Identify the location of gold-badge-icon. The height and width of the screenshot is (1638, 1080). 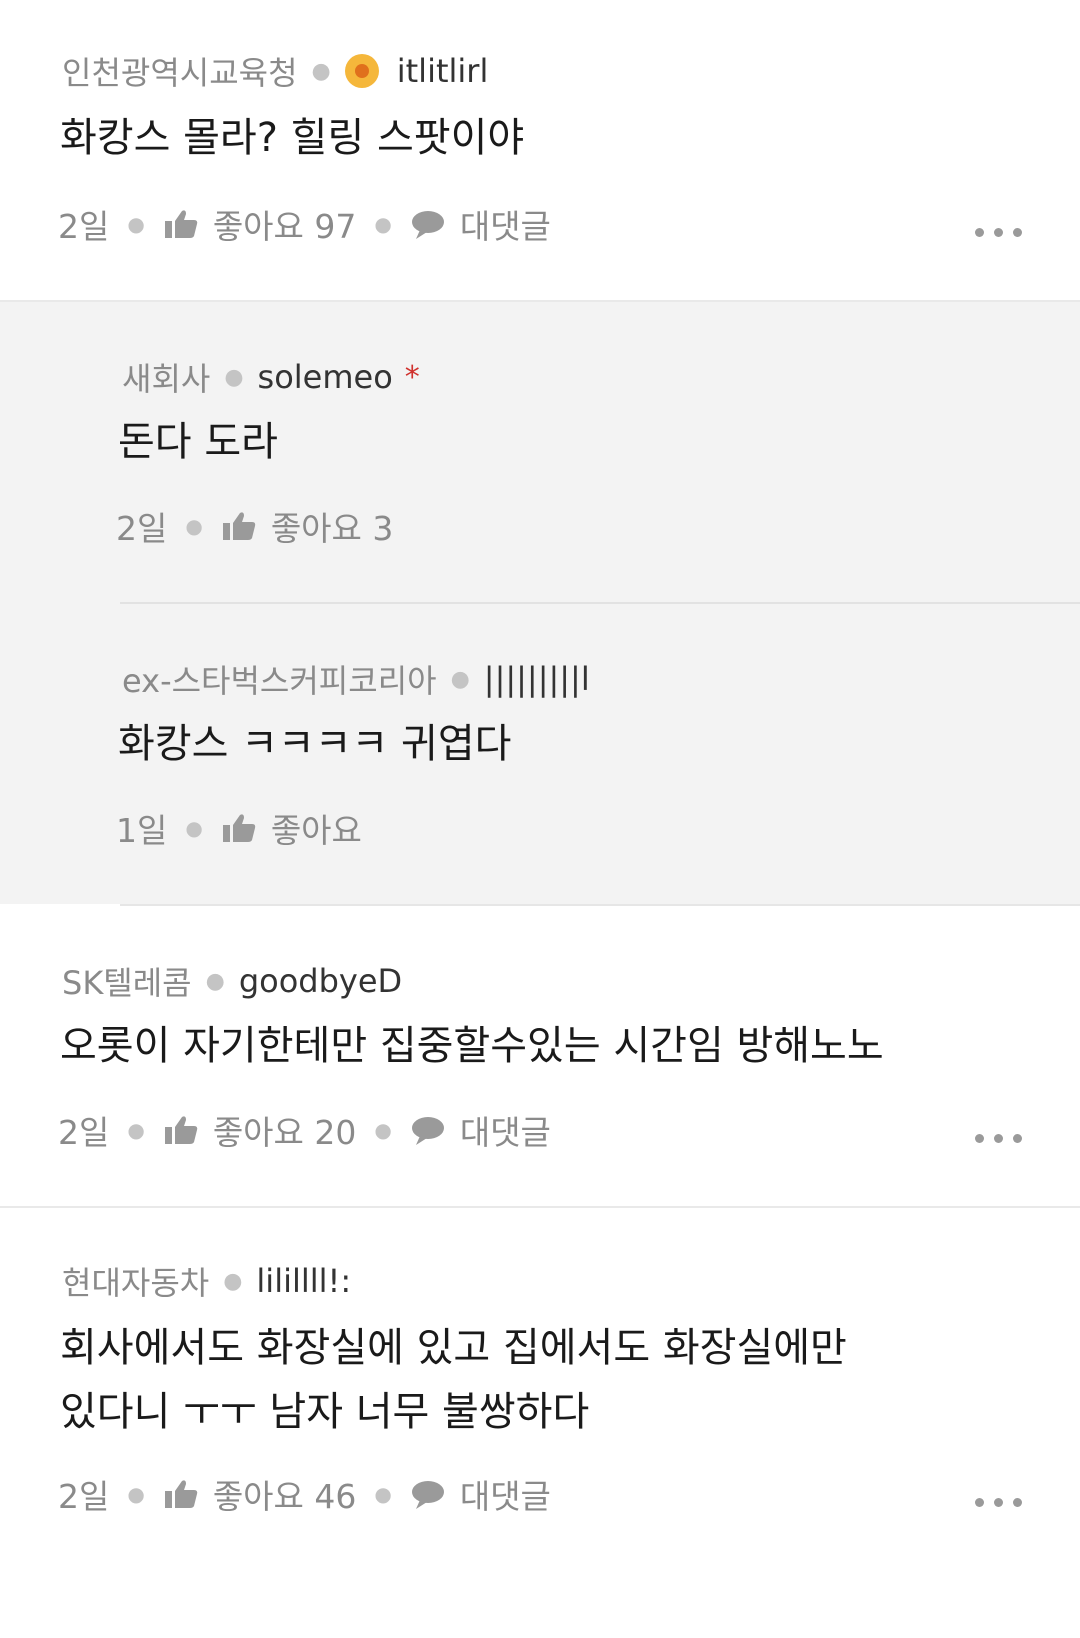
(361, 71).